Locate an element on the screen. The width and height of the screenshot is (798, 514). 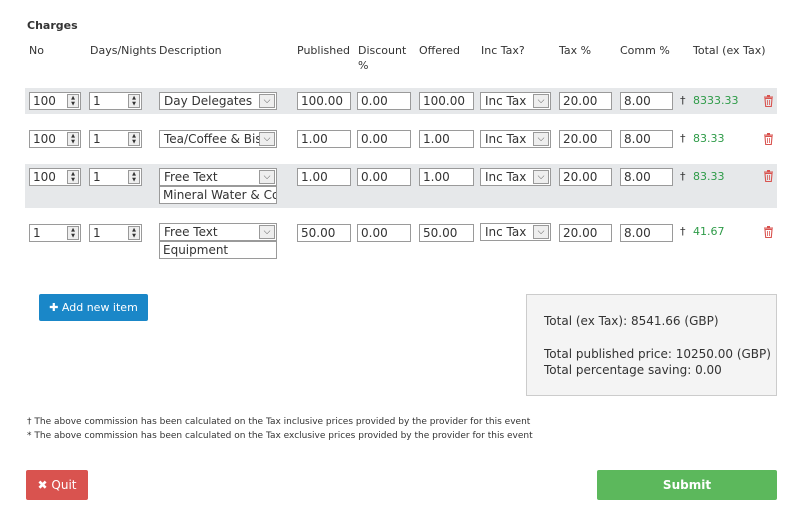
col-header-total: Total (ex Tax) is located at coordinates (729, 50).